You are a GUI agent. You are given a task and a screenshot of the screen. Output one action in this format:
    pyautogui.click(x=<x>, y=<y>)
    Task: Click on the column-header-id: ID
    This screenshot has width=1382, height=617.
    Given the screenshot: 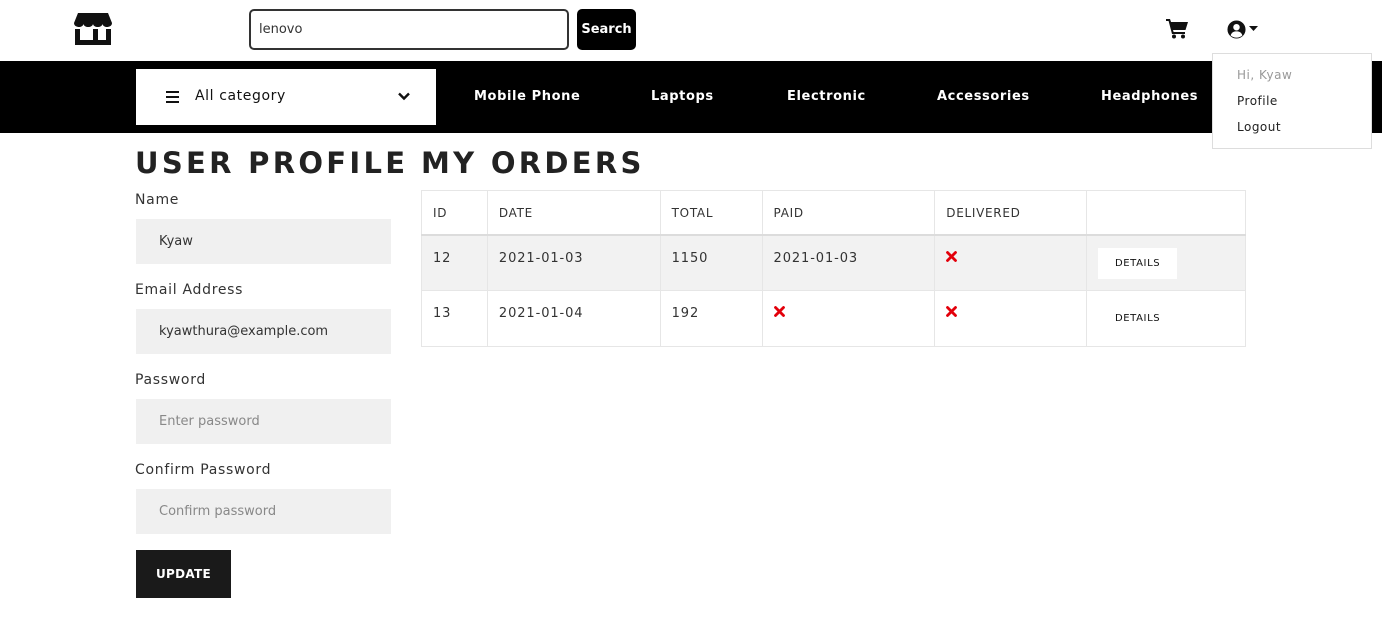 What is the action you would take?
    pyautogui.click(x=454, y=213)
    